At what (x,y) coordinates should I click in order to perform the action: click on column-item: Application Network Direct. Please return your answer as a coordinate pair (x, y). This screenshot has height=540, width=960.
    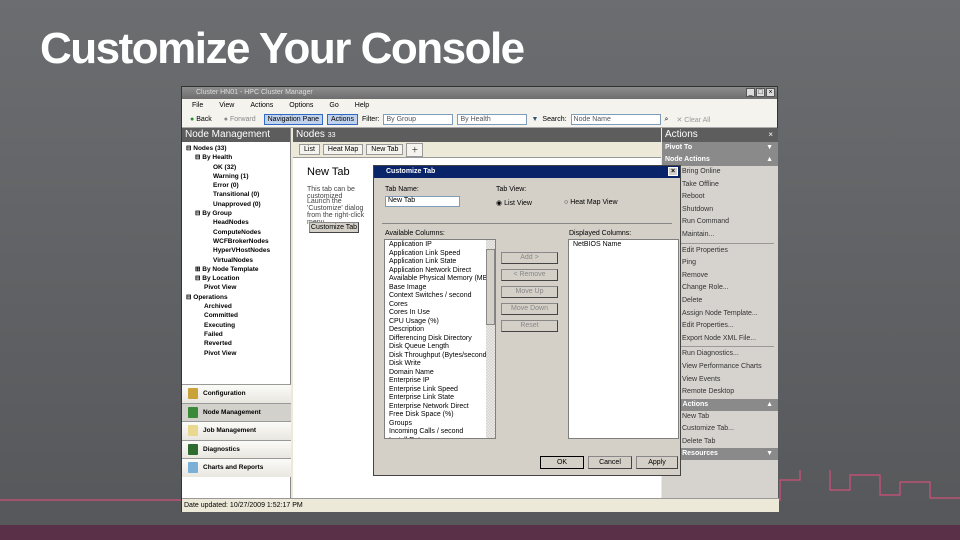
    Looking at the image, I should click on (441, 271).